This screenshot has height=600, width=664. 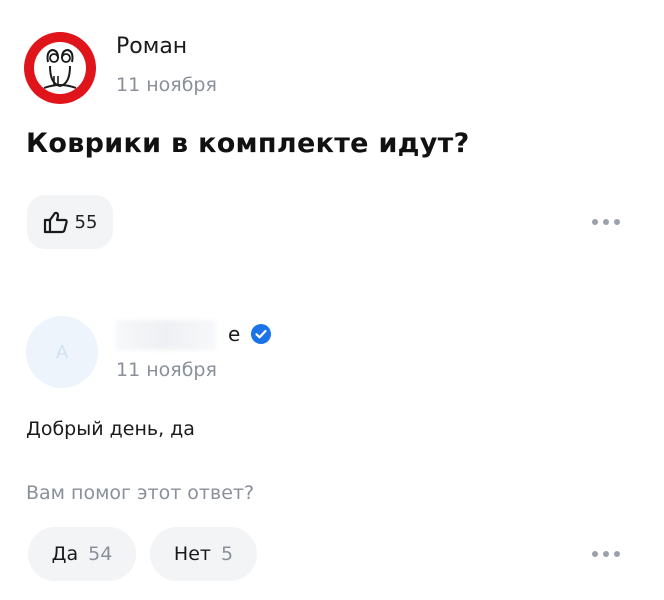 I want to click on question-text: Коврики в комплекте идут?, so click(x=248, y=143).